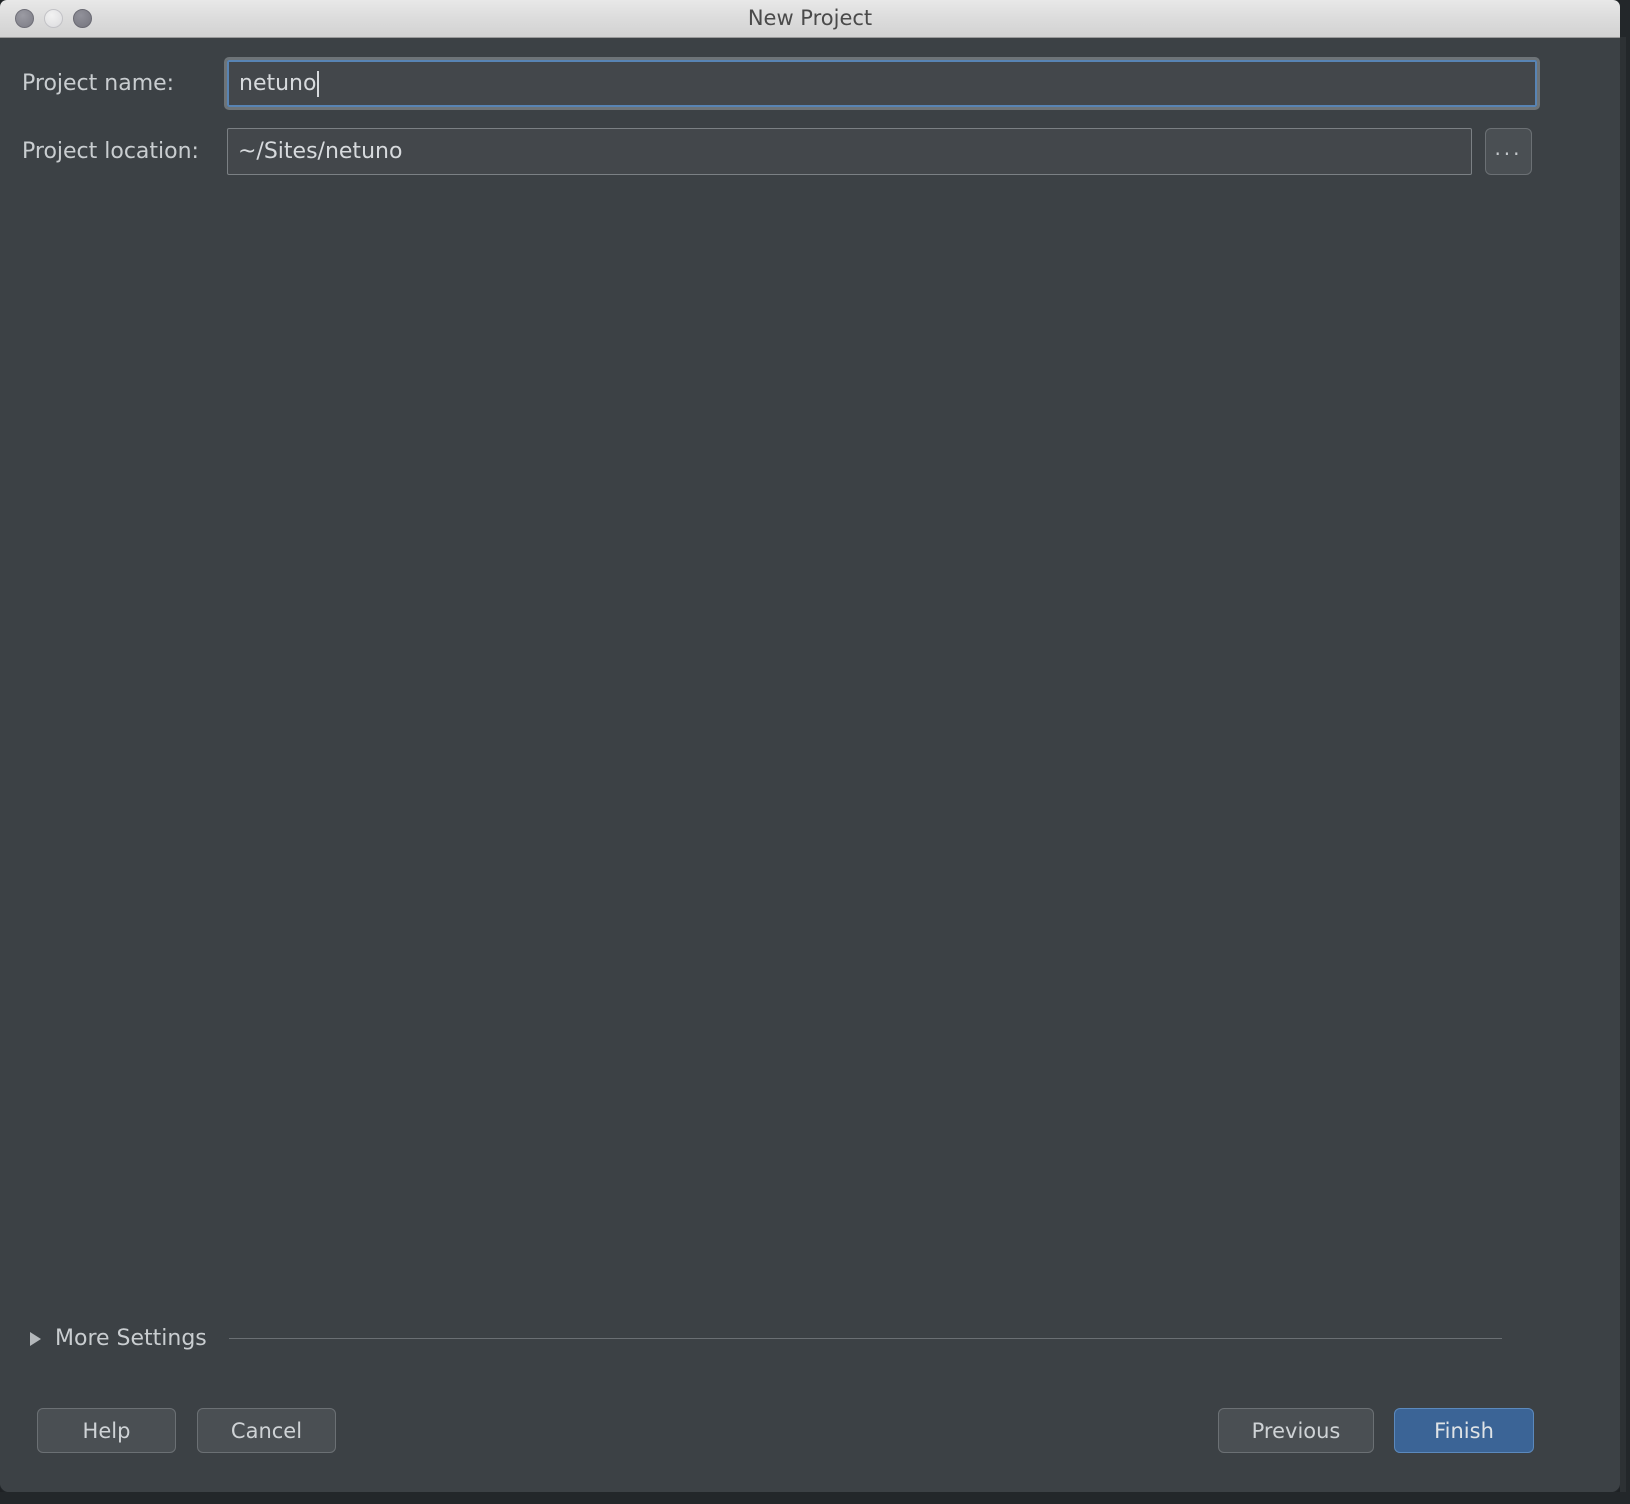 This screenshot has width=1630, height=1504. What do you see at coordinates (278, 83) in the screenshot?
I see `project-name-value: netuno` at bounding box center [278, 83].